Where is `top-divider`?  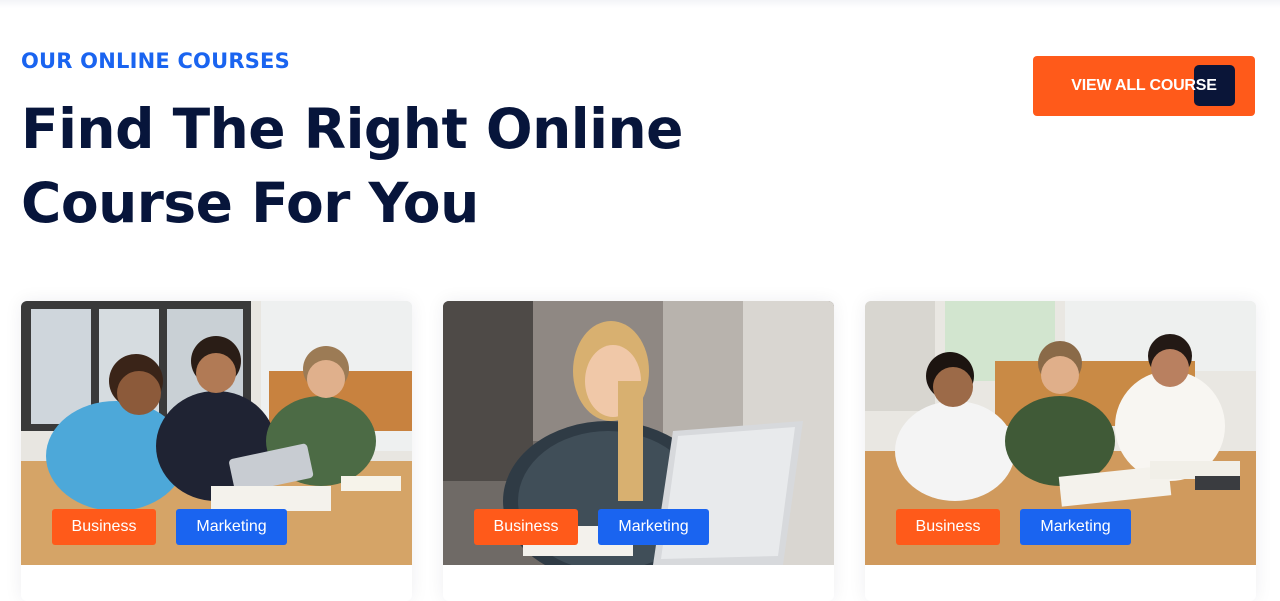
top-divider is located at coordinates (640, 4).